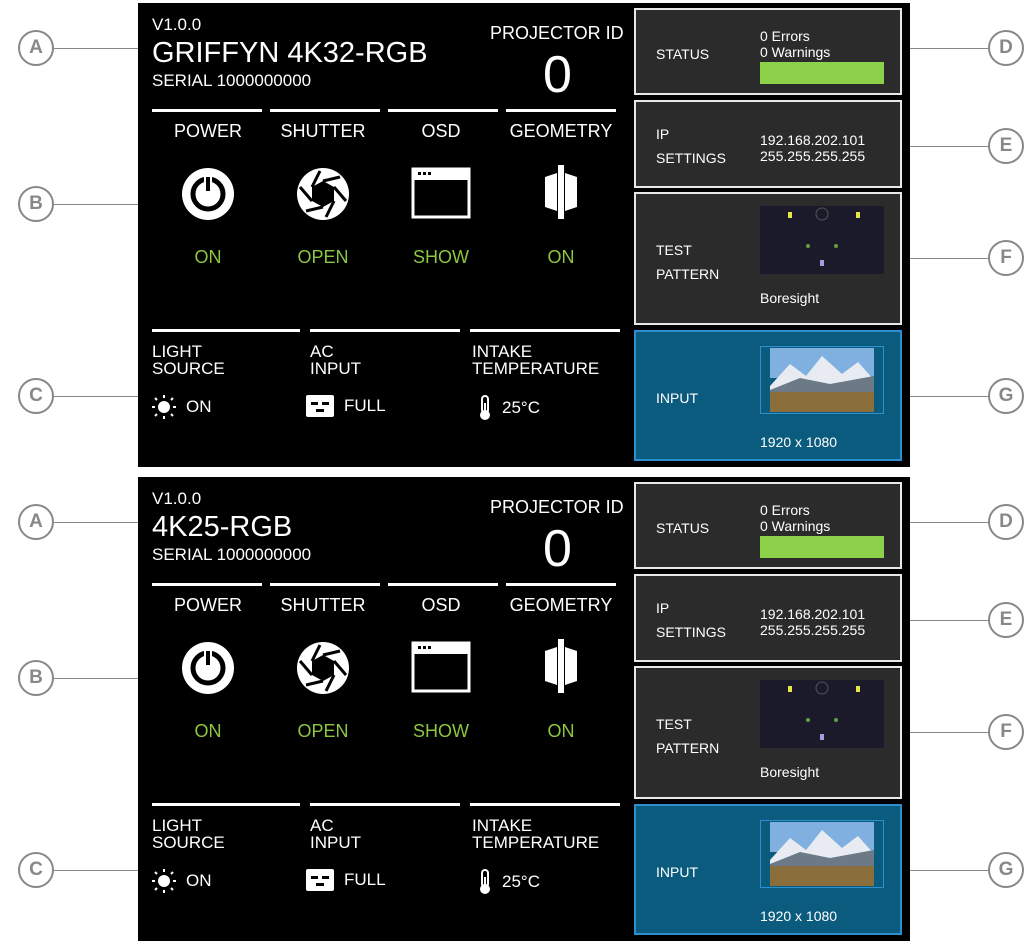 Image resolution: width=1026 pixels, height=941 pixels. What do you see at coordinates (557, 549) in the screenshot?
I see `projector-id-value: 0` at bounding box center [557, 549].